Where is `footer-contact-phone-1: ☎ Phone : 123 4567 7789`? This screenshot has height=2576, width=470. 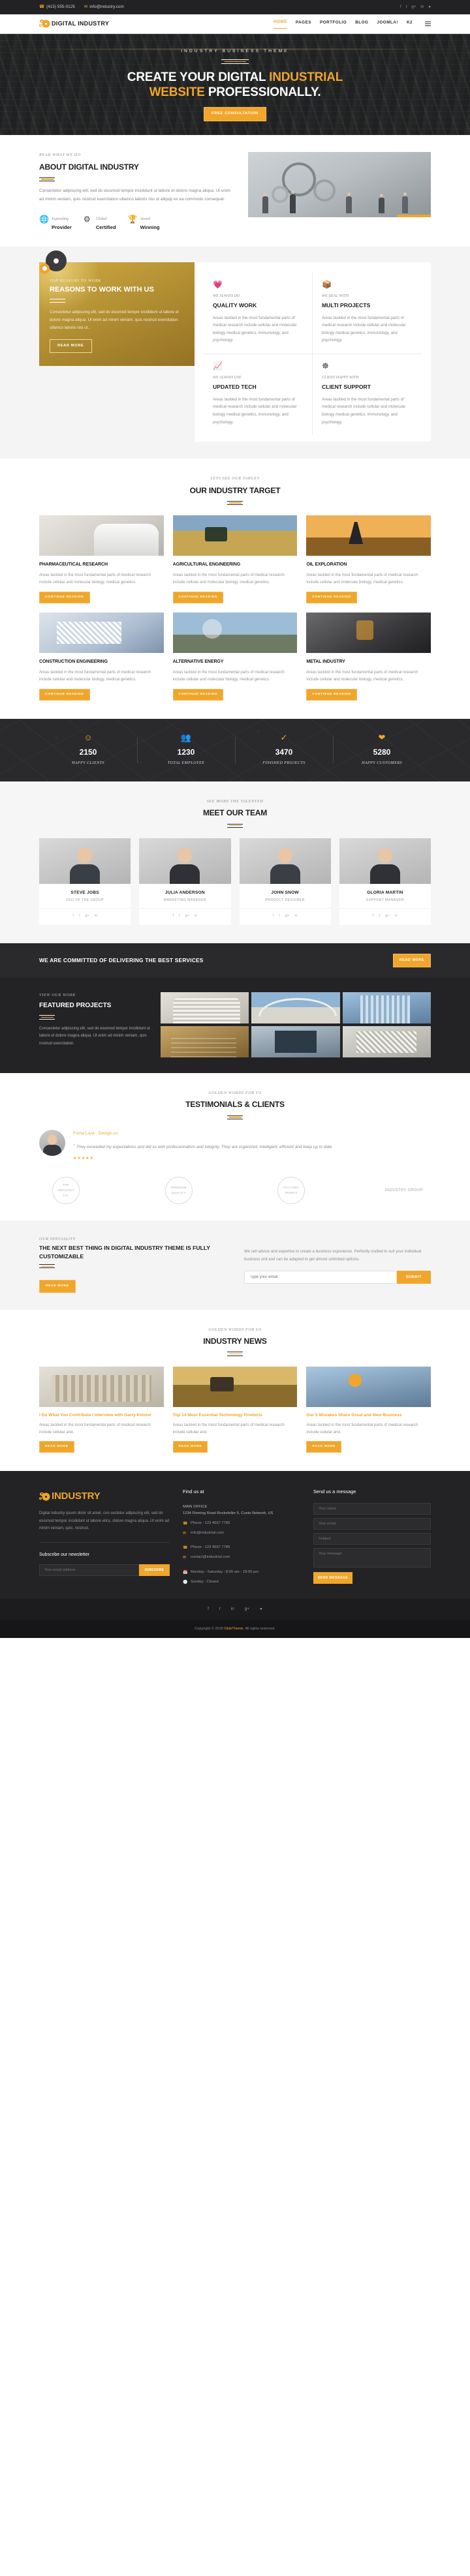
footer-contact-phone-1: ☎ Phone : 123 4567 7789 is located at coordinates (241, 1524).